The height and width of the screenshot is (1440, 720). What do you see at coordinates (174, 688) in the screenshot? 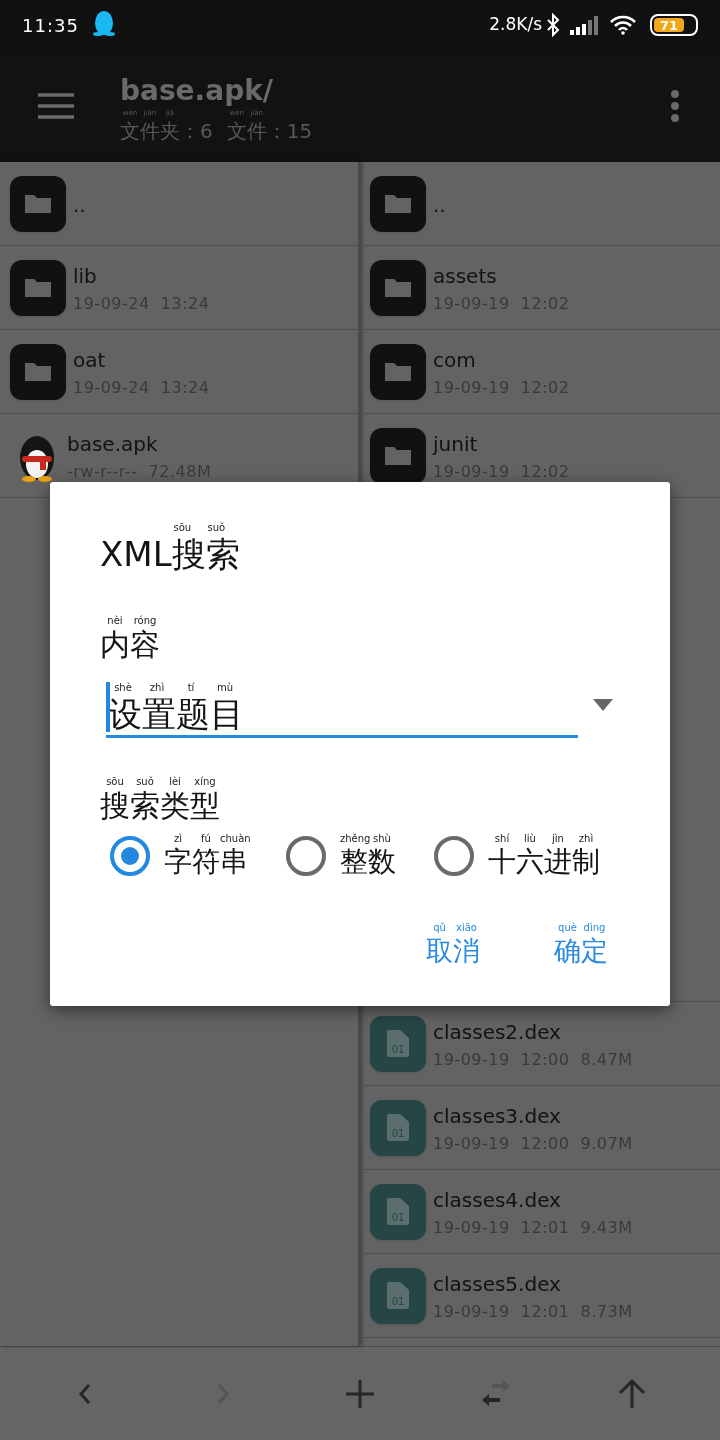
I see `pinyin-annotation: shè zhì tí mù` at bounding box center [174, 688].